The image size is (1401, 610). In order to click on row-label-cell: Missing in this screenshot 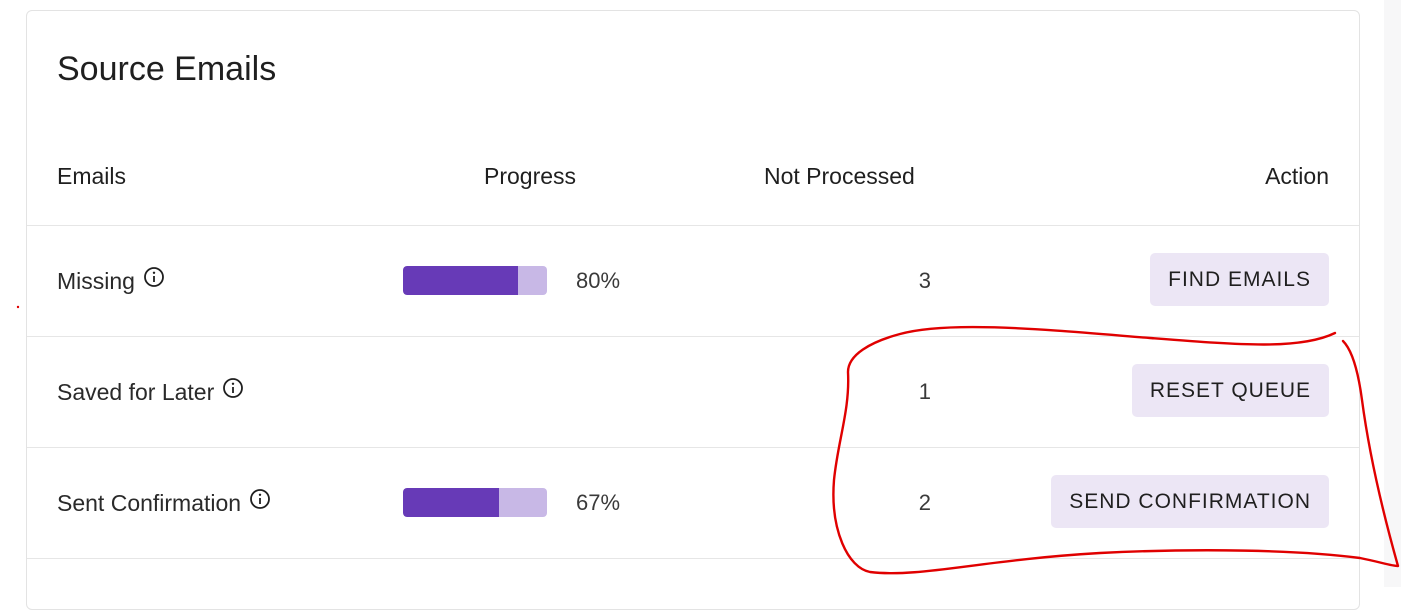, I will do `click(111, 281)`.